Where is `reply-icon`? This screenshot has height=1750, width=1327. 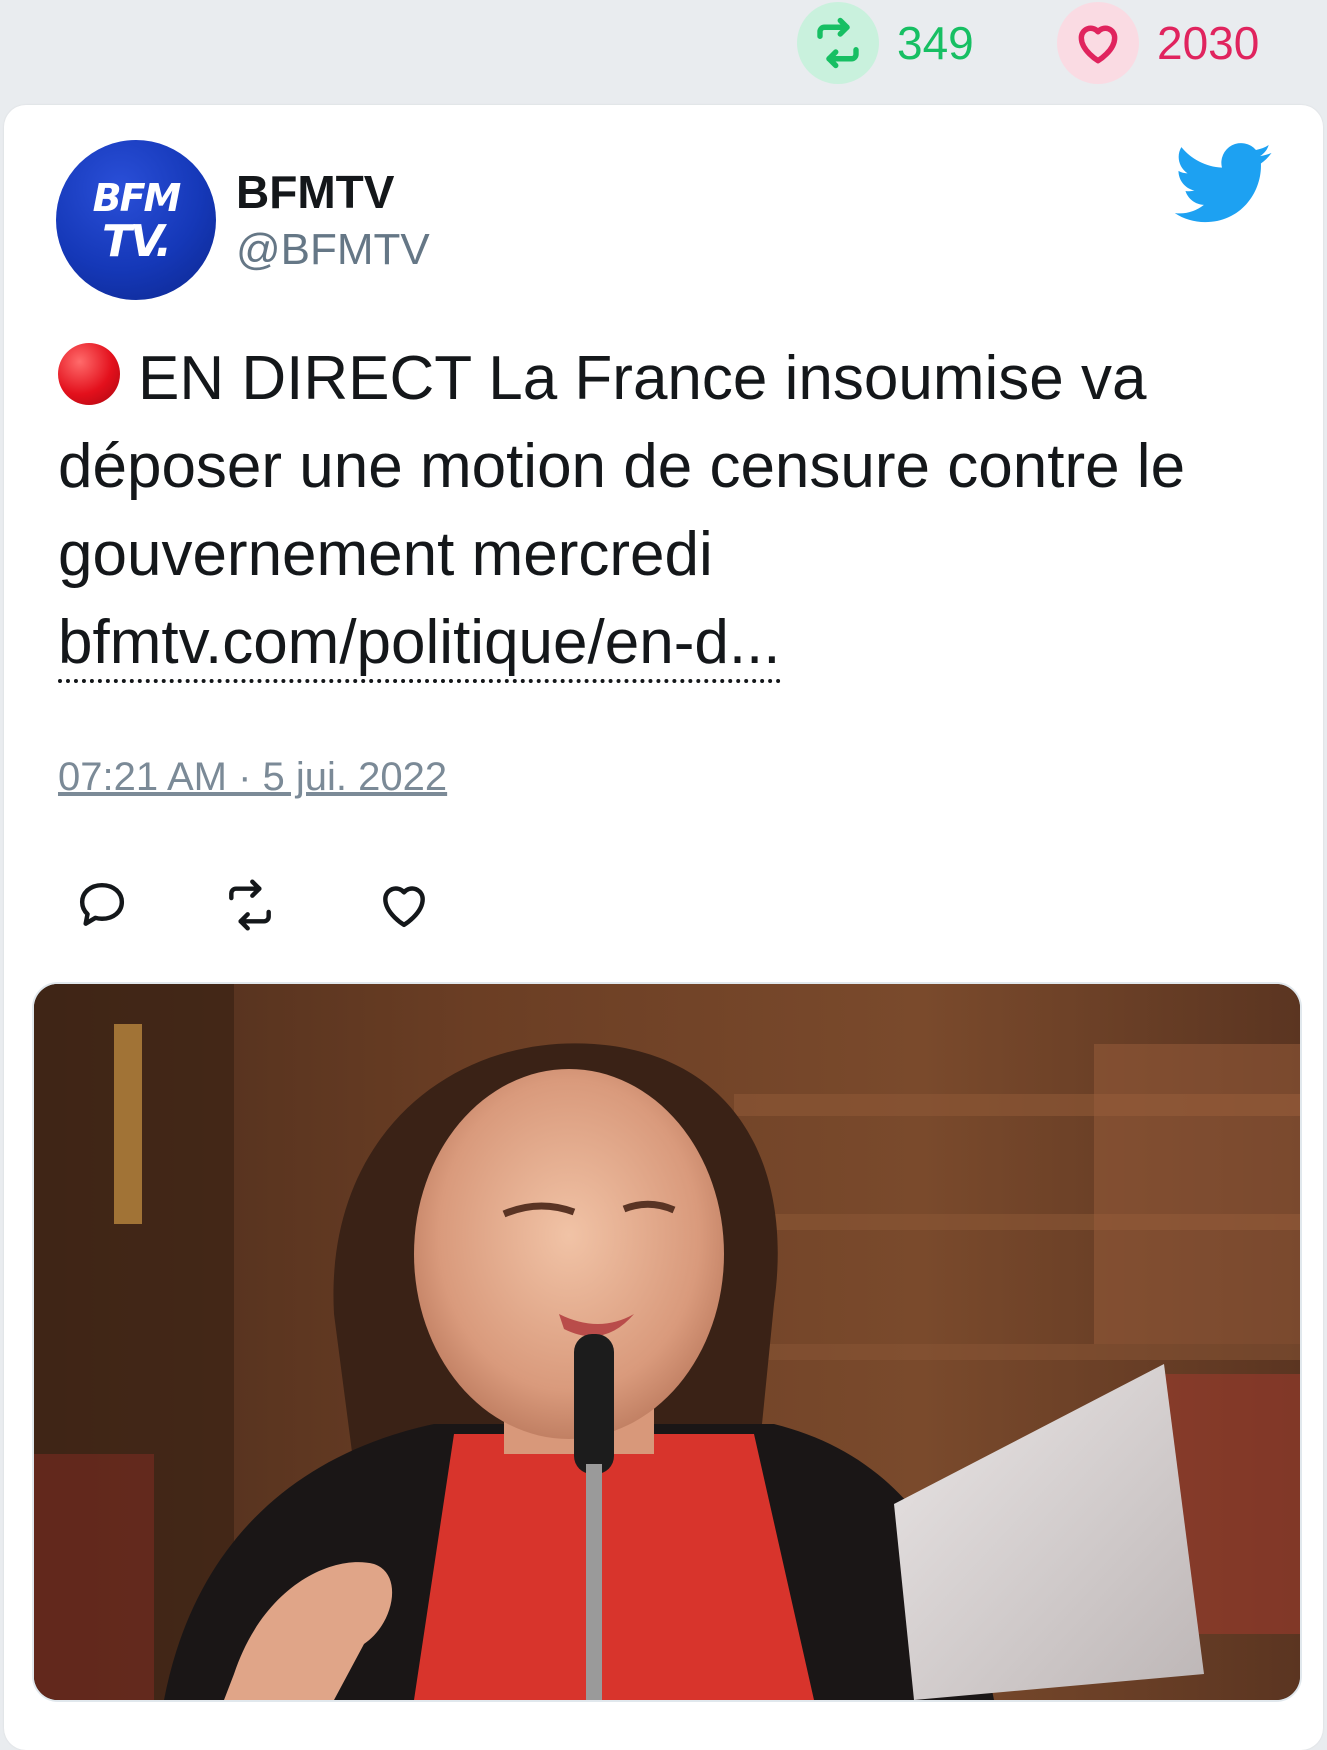 reply-icon is located at coordinates (102, 904).